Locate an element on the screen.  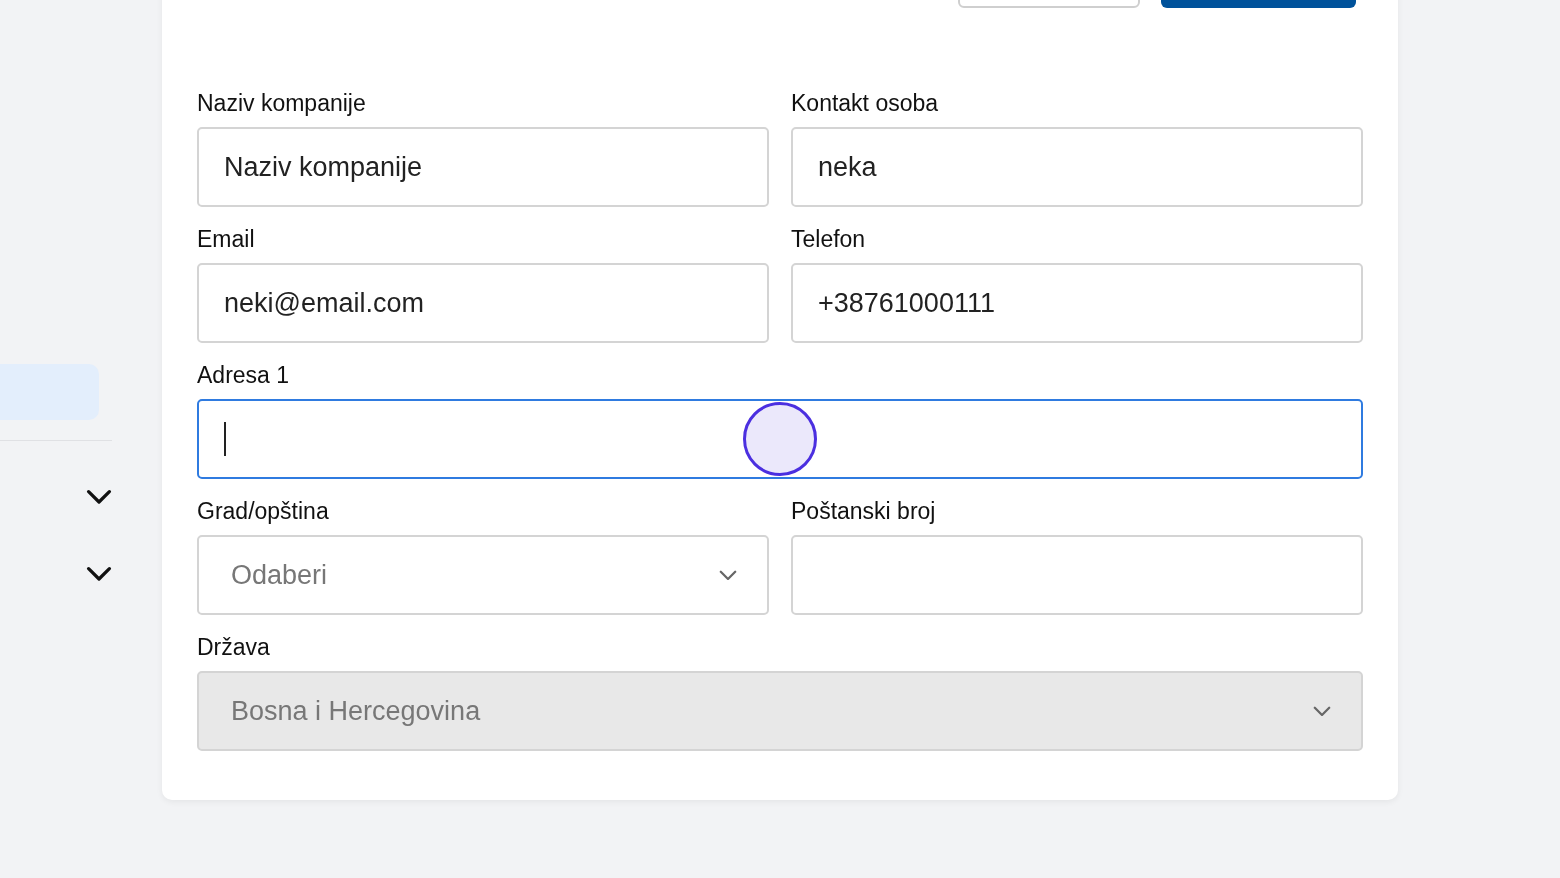
select-value: Odaberi is located at coordinates (279, 575).